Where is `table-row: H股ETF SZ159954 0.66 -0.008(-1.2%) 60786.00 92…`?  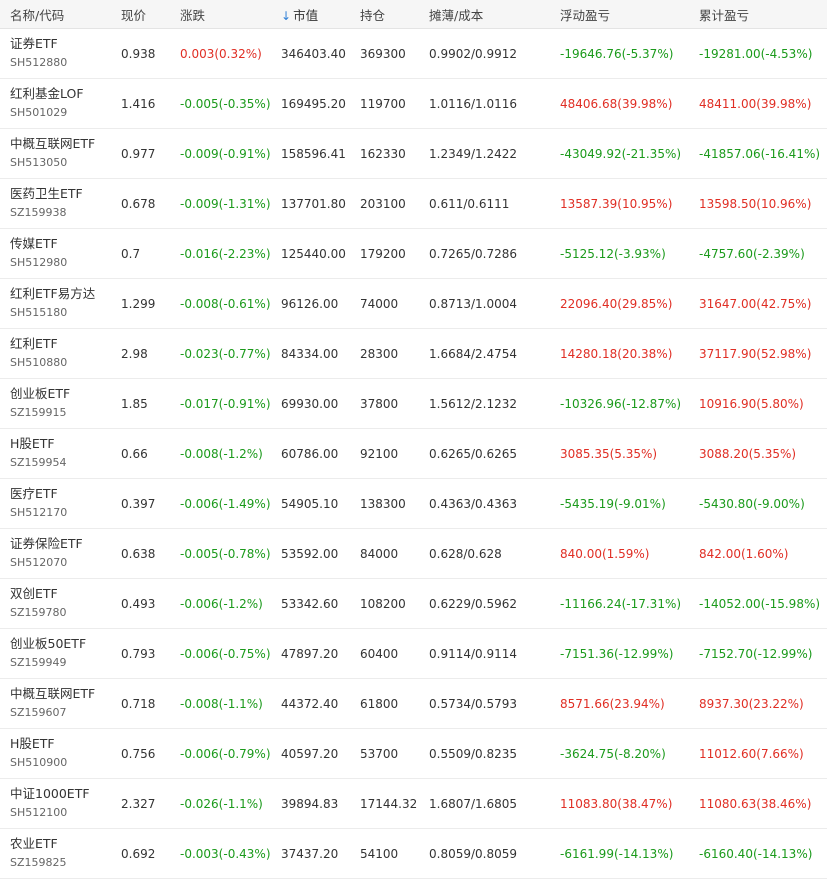 table-row: H股ETF SZ159954 0.66 -0.008(-1.2%) 60786.00 92… is located at coordinates (413, 453).